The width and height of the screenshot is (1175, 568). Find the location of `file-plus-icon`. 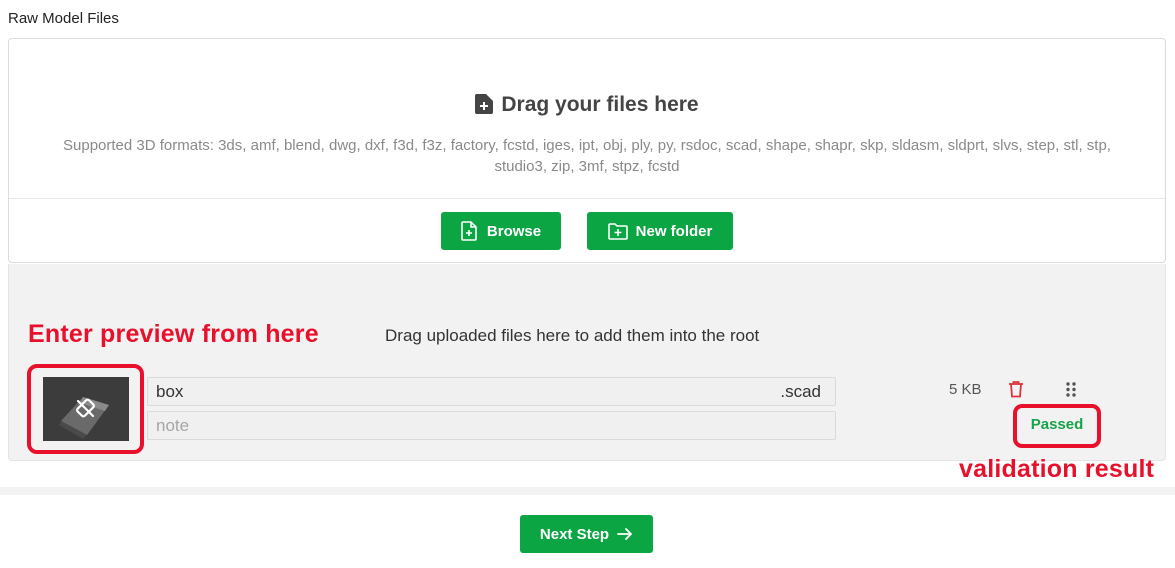

file-plus-icon is located at coordinates (469, 231).